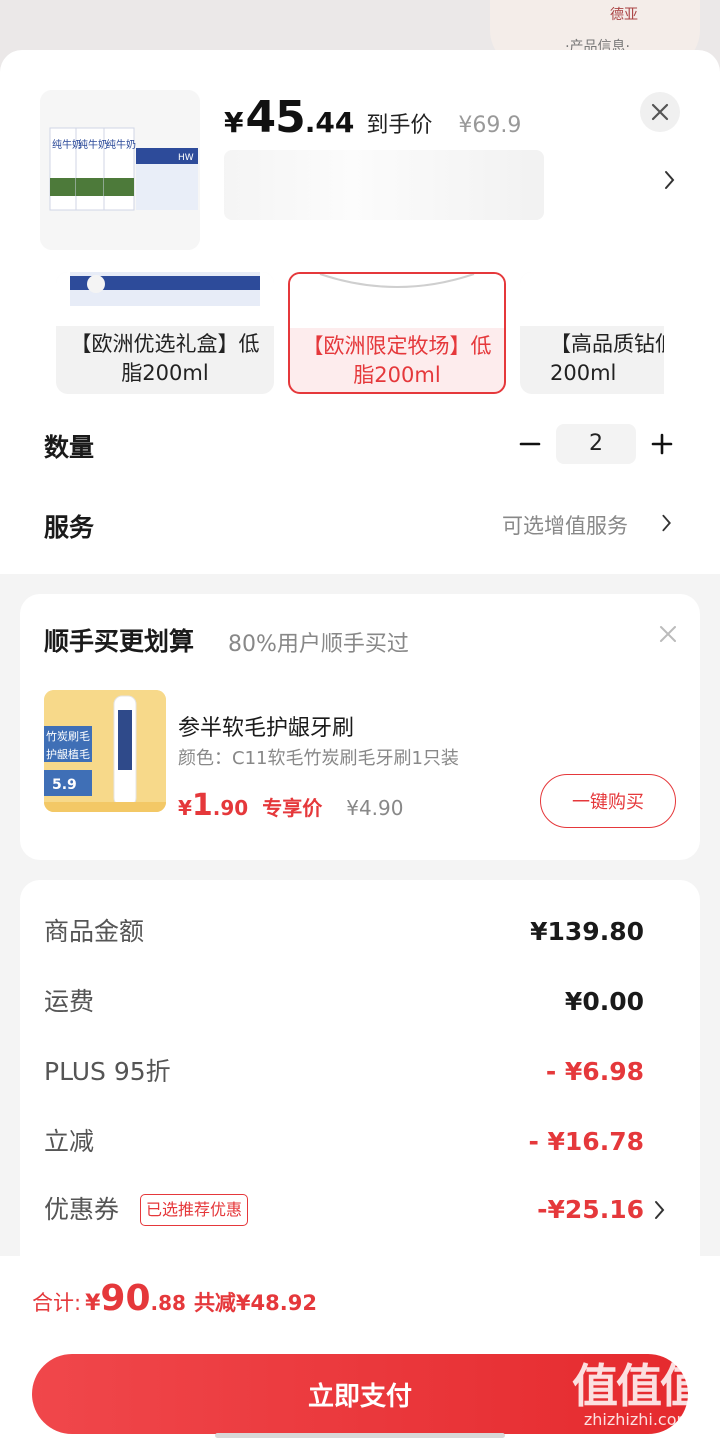  I want to click on plus-icon, so click(662, 444).